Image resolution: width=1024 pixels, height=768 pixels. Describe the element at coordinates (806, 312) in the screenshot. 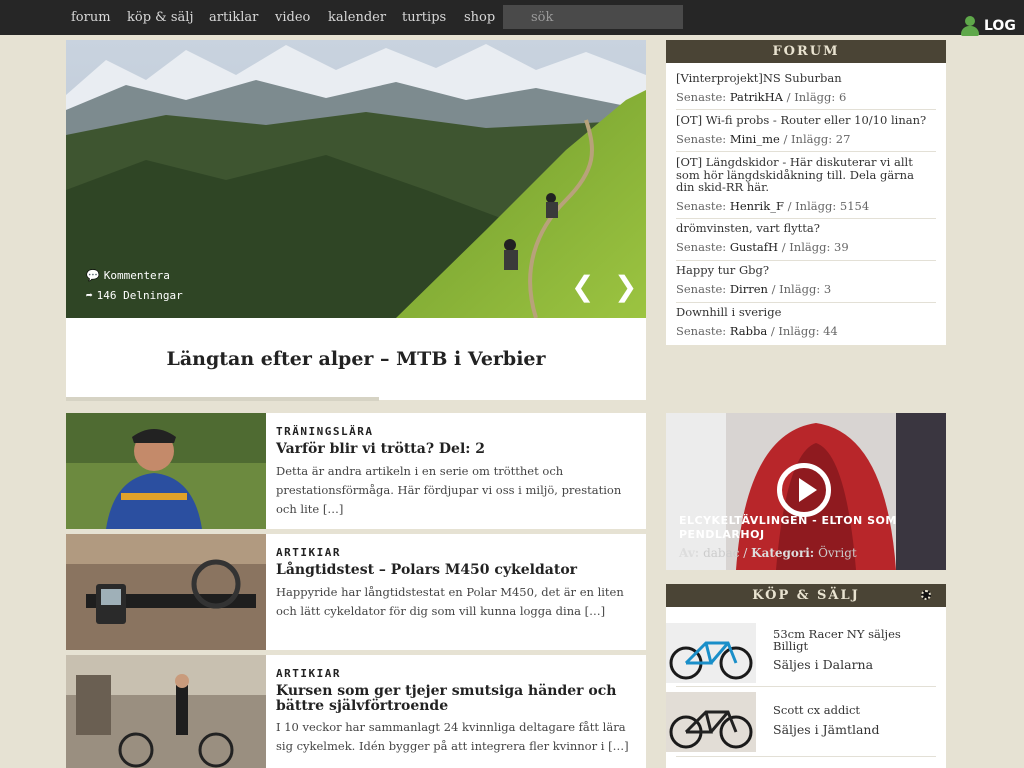

I see `thread-title: Downhill i sverige` at that location.